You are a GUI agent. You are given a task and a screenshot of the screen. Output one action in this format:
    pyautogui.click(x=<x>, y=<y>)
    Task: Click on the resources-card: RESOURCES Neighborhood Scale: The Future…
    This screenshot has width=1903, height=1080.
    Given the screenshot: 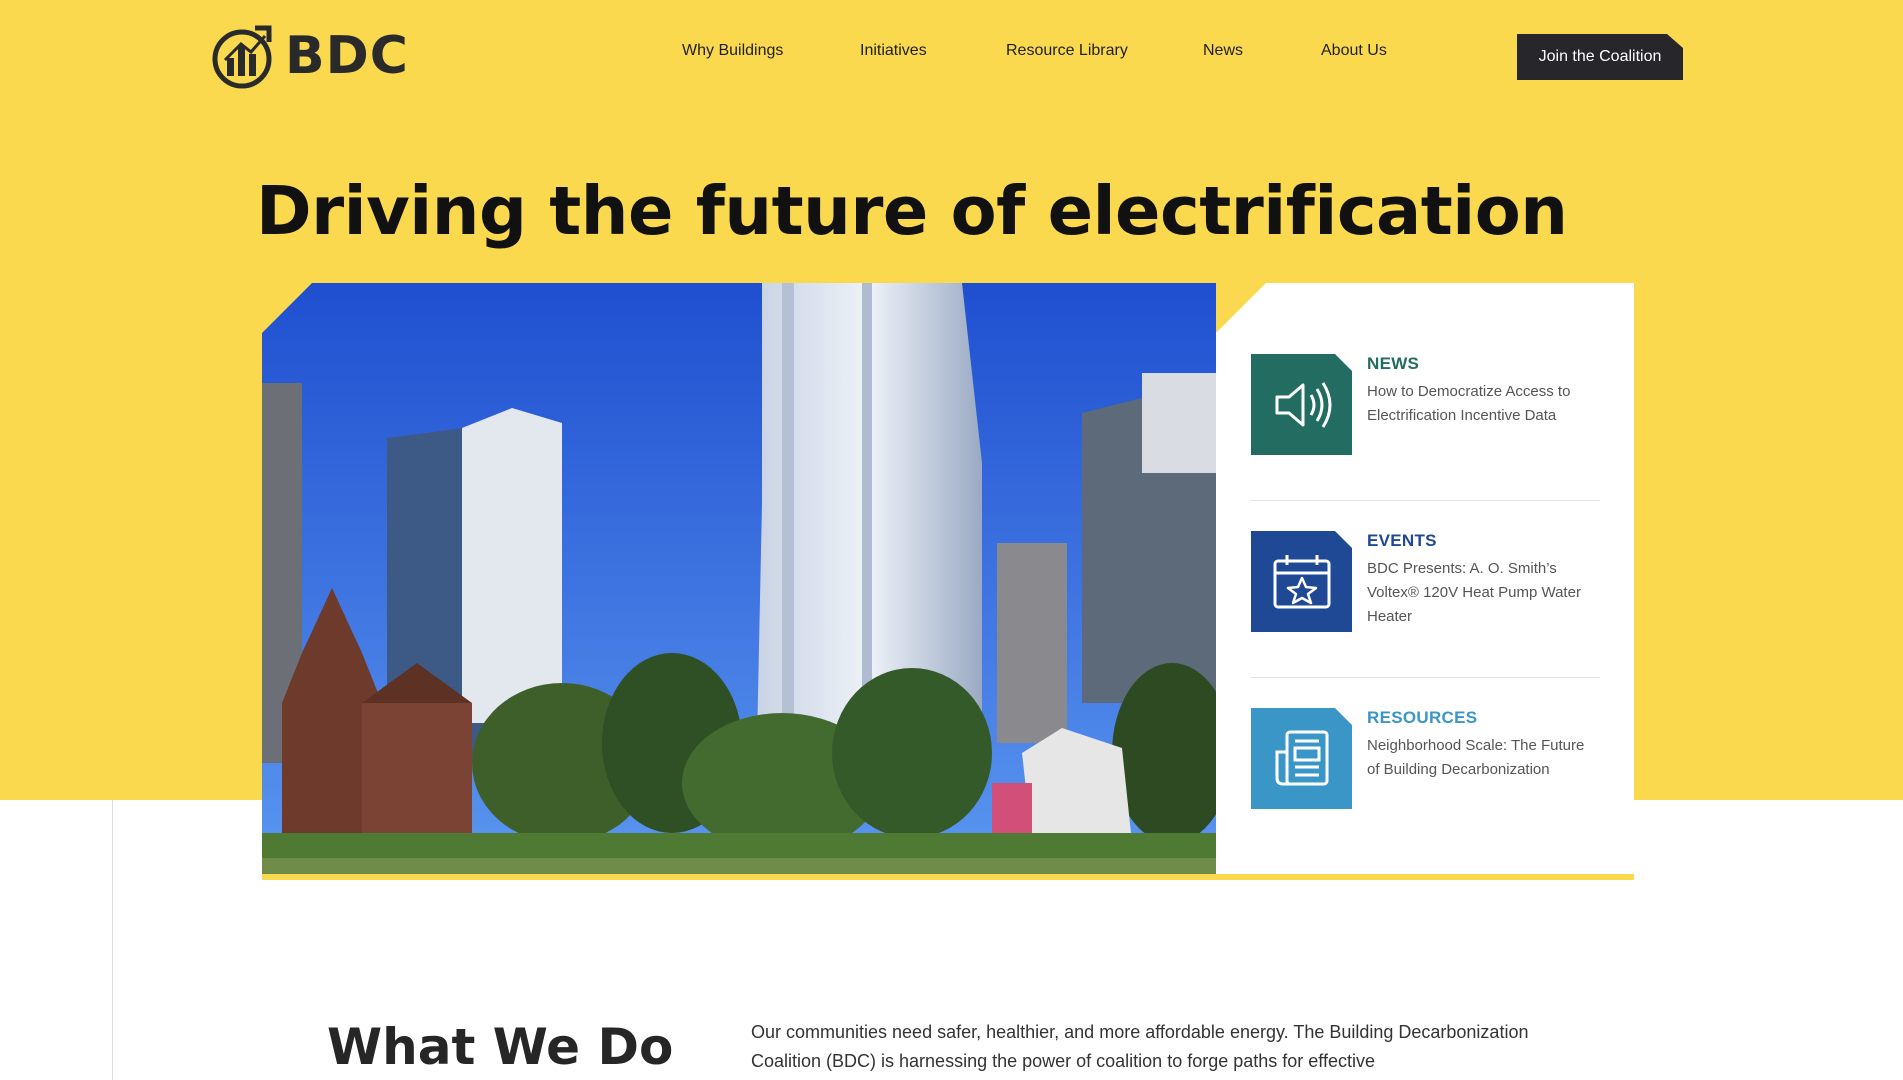 What is the action you would take?
    pyautogui.click(x=1431, y=763)
    